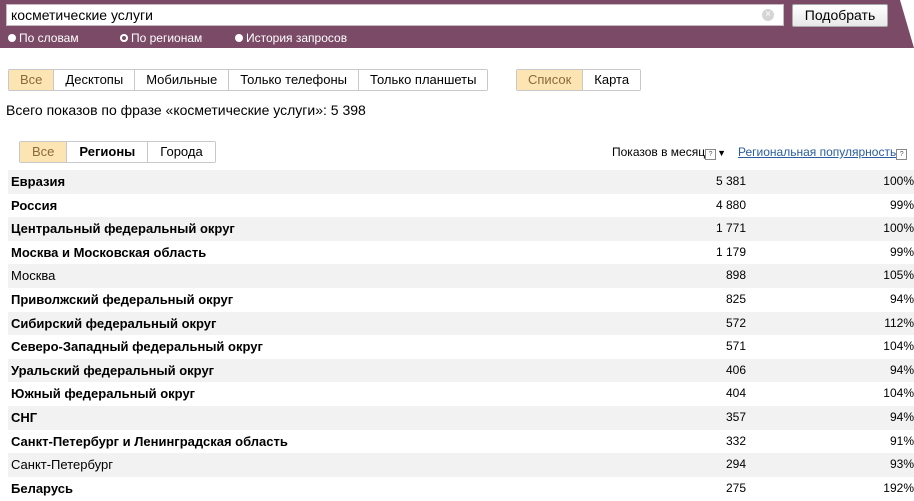 Image resolution: width=914 pixels, height=501 pixels. What do you see at coordinates (24, 417) in the screenshot?
I see `region-name: СНГ` at bounding box center [24, 417].